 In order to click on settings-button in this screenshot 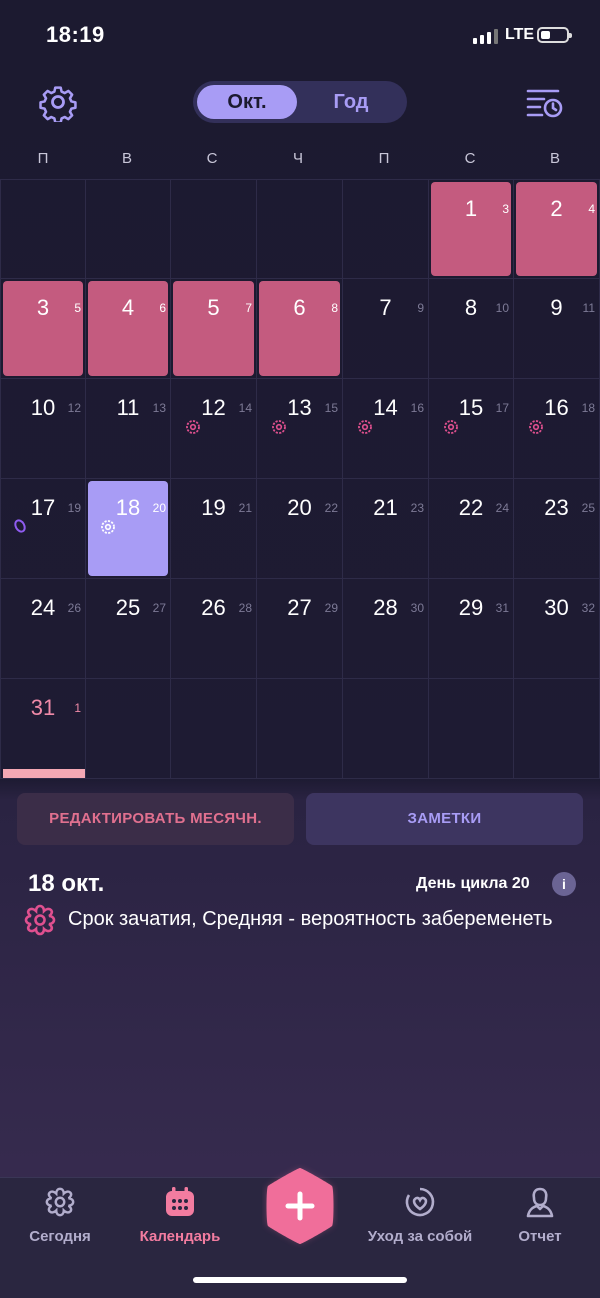, I will do `click(58, 103)`.